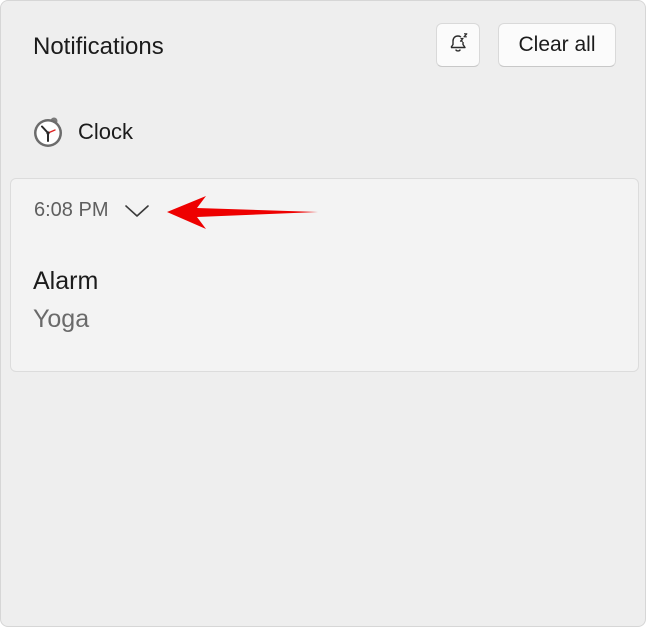  What do you see at coordinates (242, 212) in the screenshot?
I see `red-arrow-annotation` at bounding box center [242, 212].